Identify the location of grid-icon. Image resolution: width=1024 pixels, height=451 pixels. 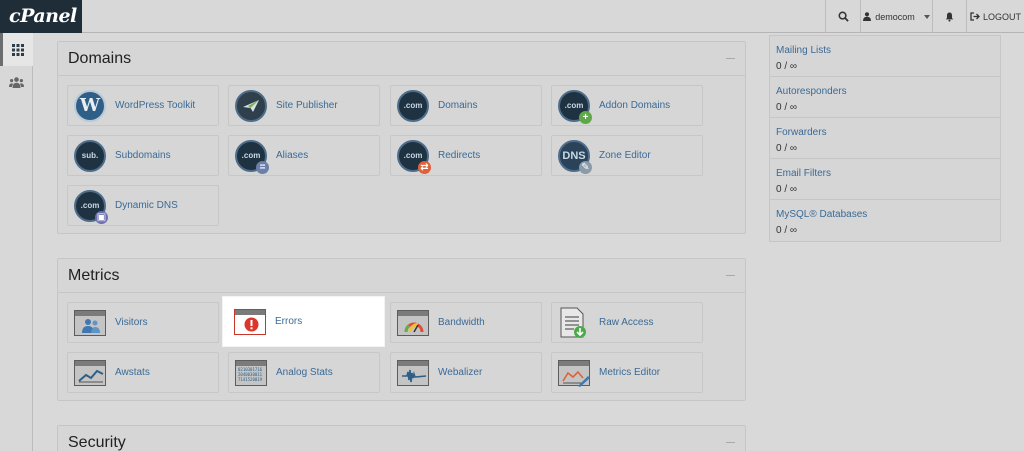
(18, 49).